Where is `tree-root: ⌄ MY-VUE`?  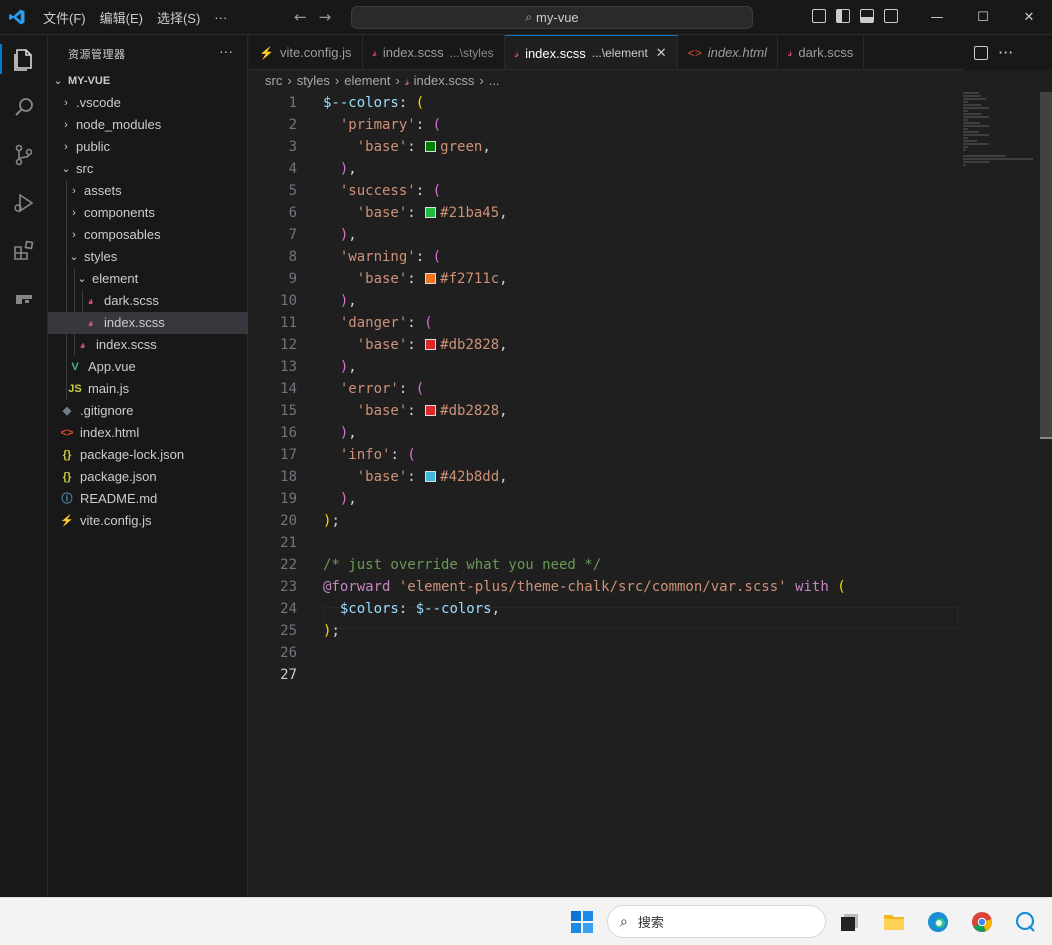 tree-root: ⌄ MY-VUE is located at coordinates (148, 81).